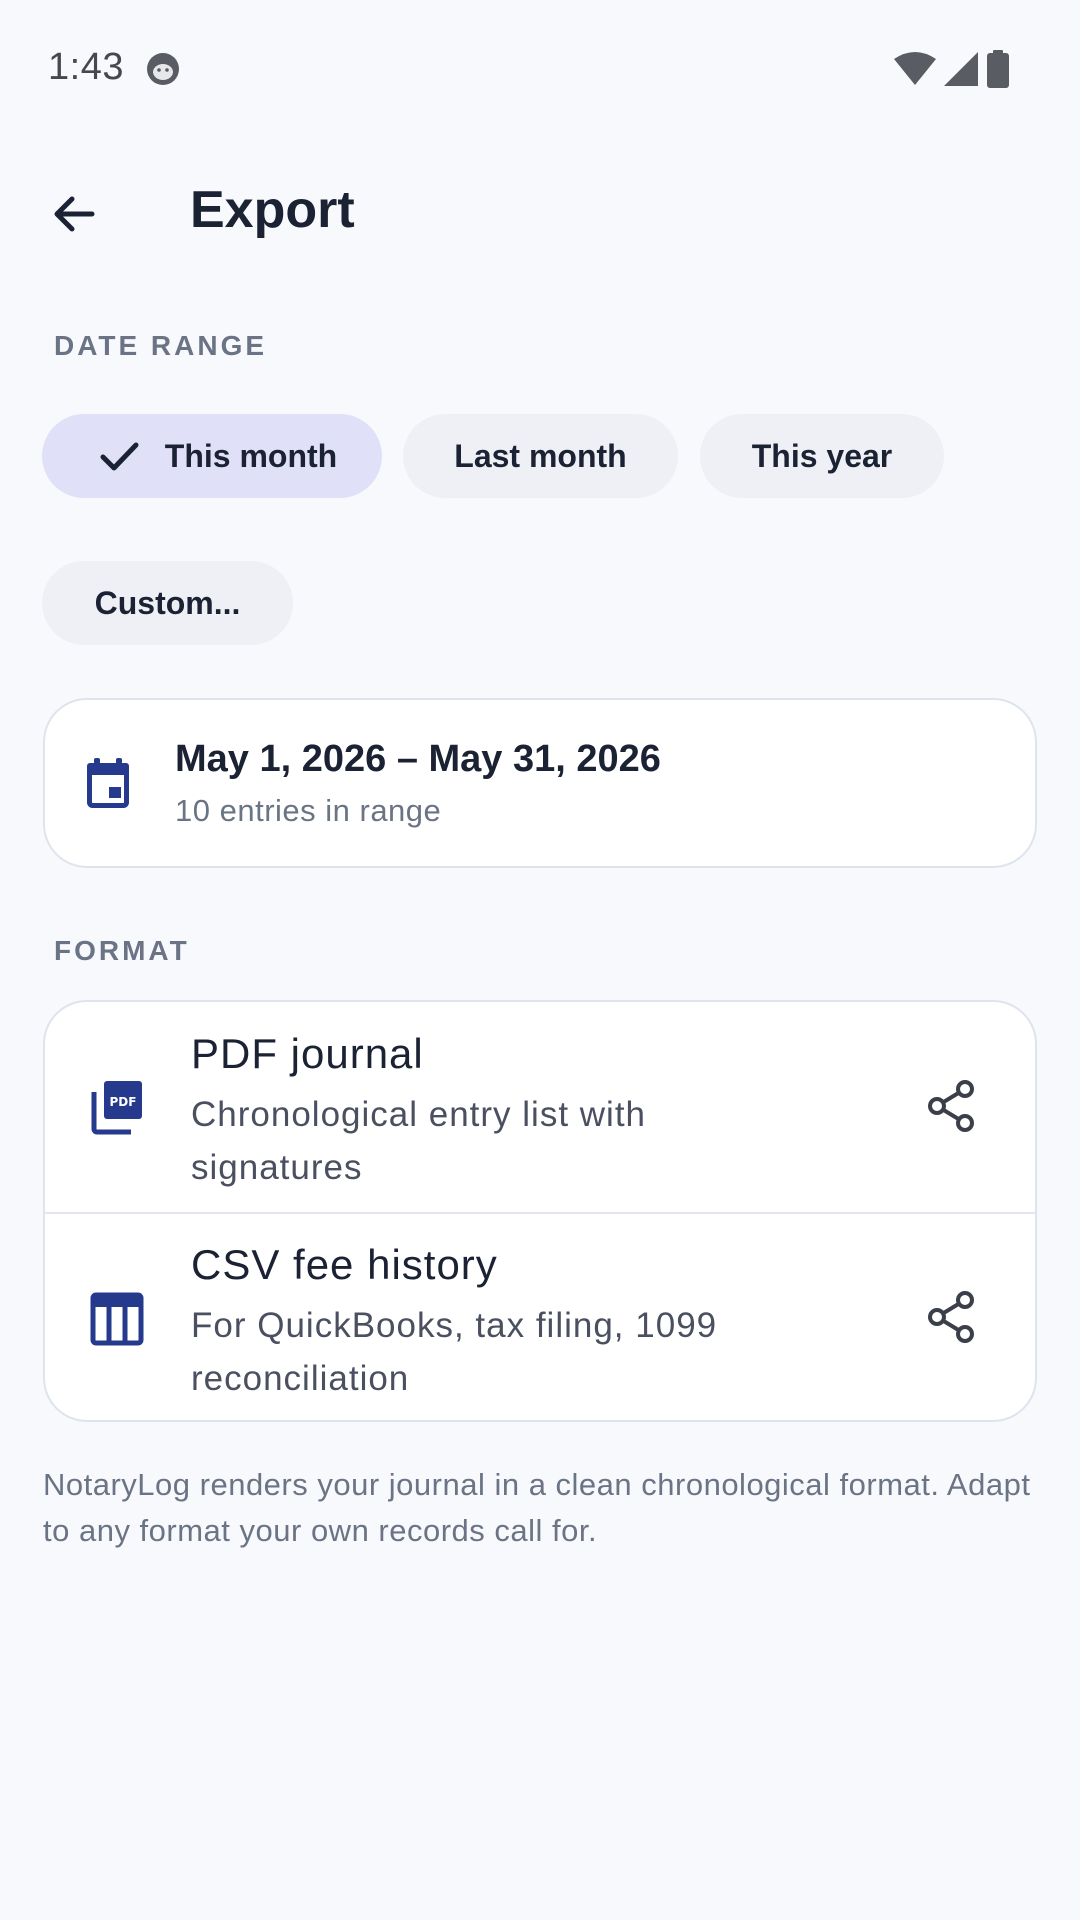 The width and height of the screenshot is (1080, 1920). I want to click on app-bar: Export, so click(540, 210).